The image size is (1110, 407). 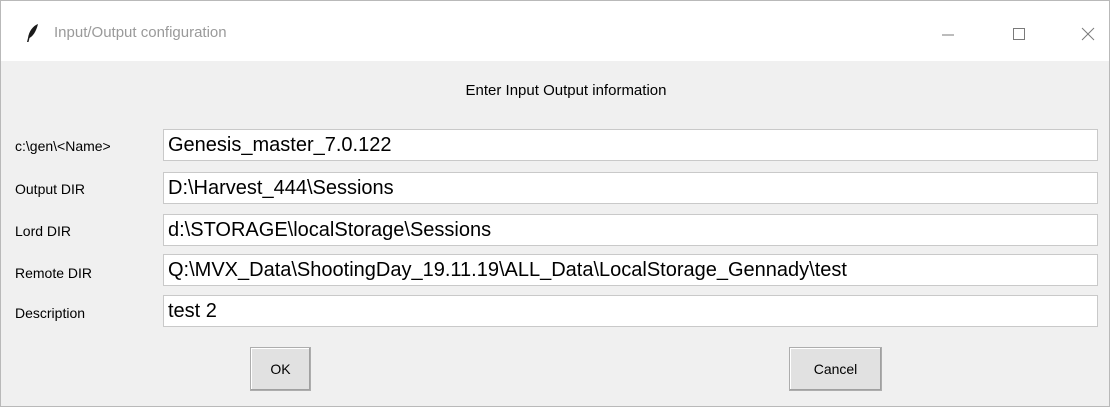 I want to click on name-label: c:\gen\<Name>, so click(x=63, y=146).